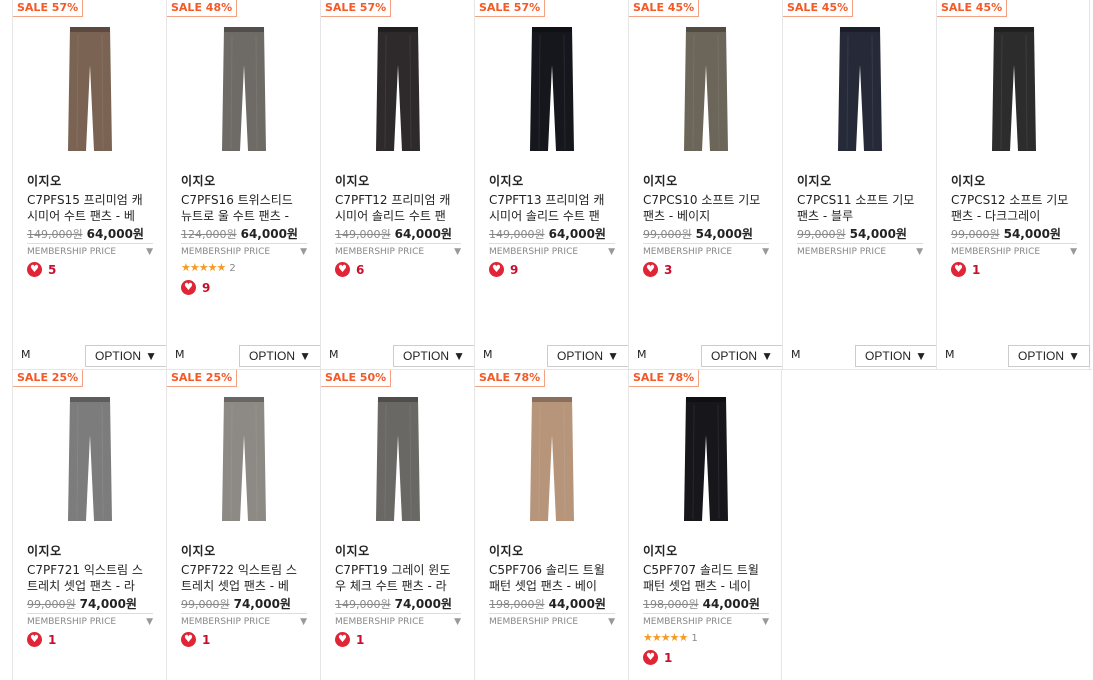 The image size is (1093, 680). What do you see at coordinates (398, 208) in the screenshot?
I see `product-name: C7PFT12 프리미엄 캐시미어 솔리드 수트 팬` at bounding box center [398, 208].